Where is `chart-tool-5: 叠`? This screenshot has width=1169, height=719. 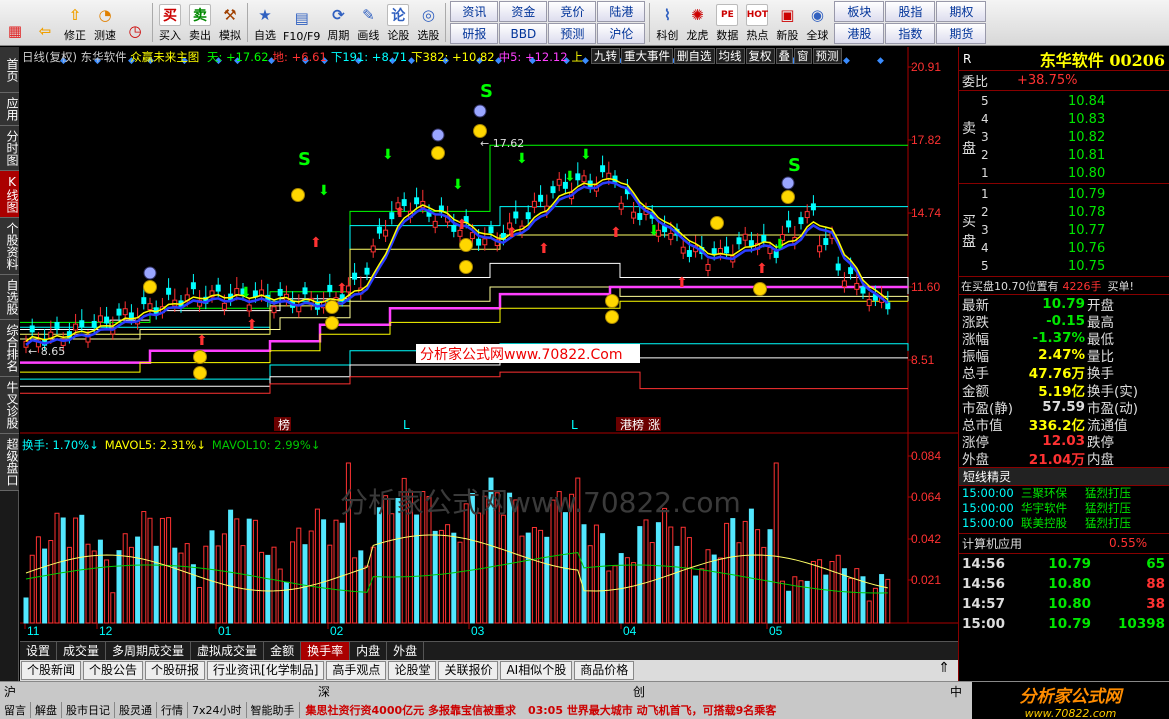 chart-tool-5: 叠 is located at coordinates (784, 56).